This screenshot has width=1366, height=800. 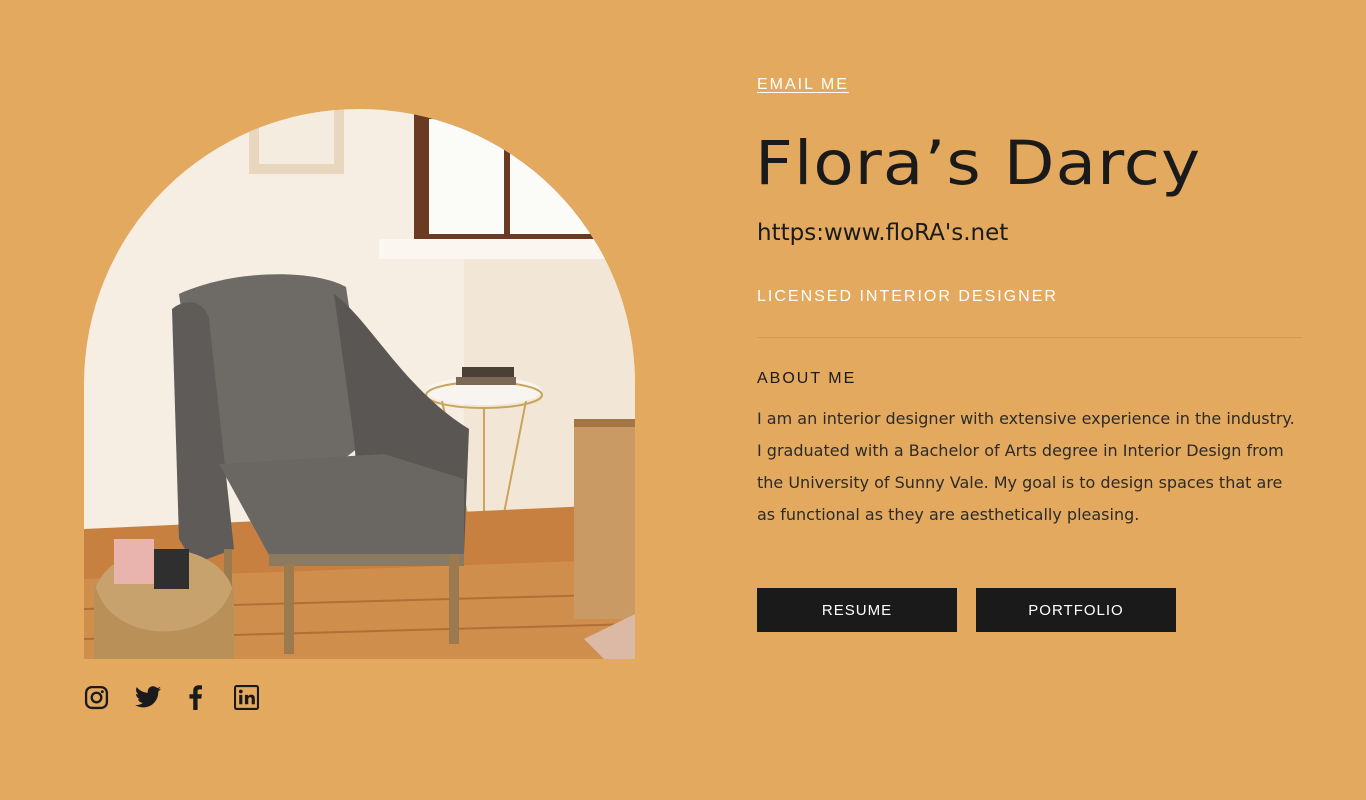 I want to click on about-heading: ABOUT ME, so click(x=807, y=378).